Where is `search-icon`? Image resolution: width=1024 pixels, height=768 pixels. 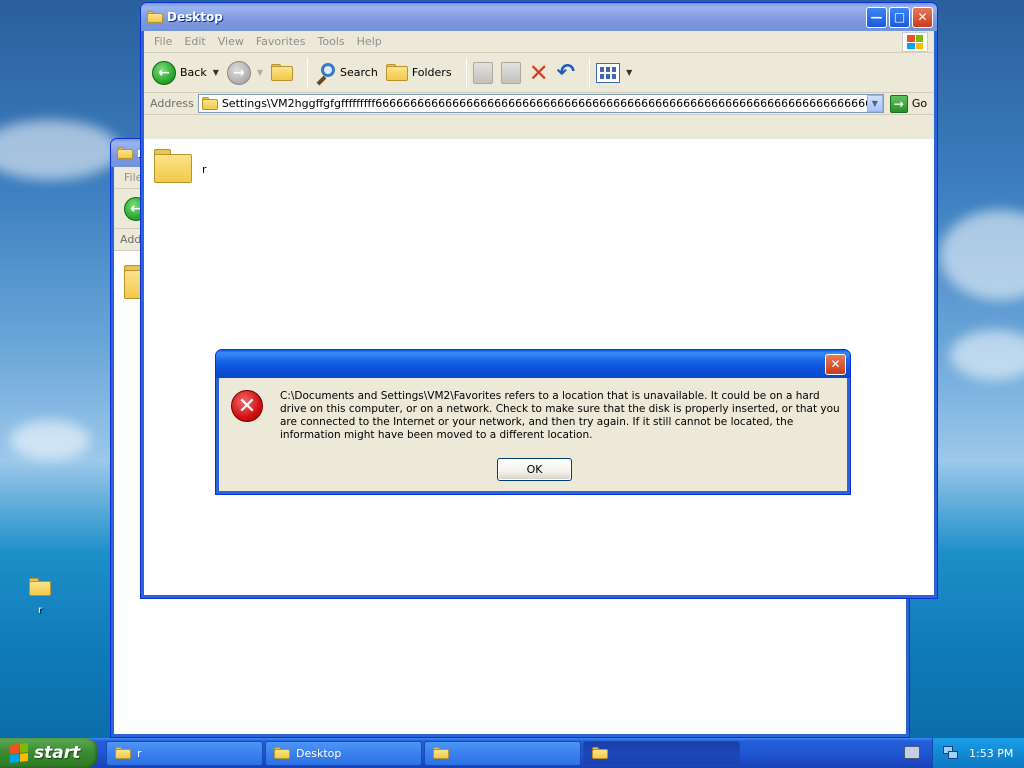
search-icon is located at coordinates (325, 73).